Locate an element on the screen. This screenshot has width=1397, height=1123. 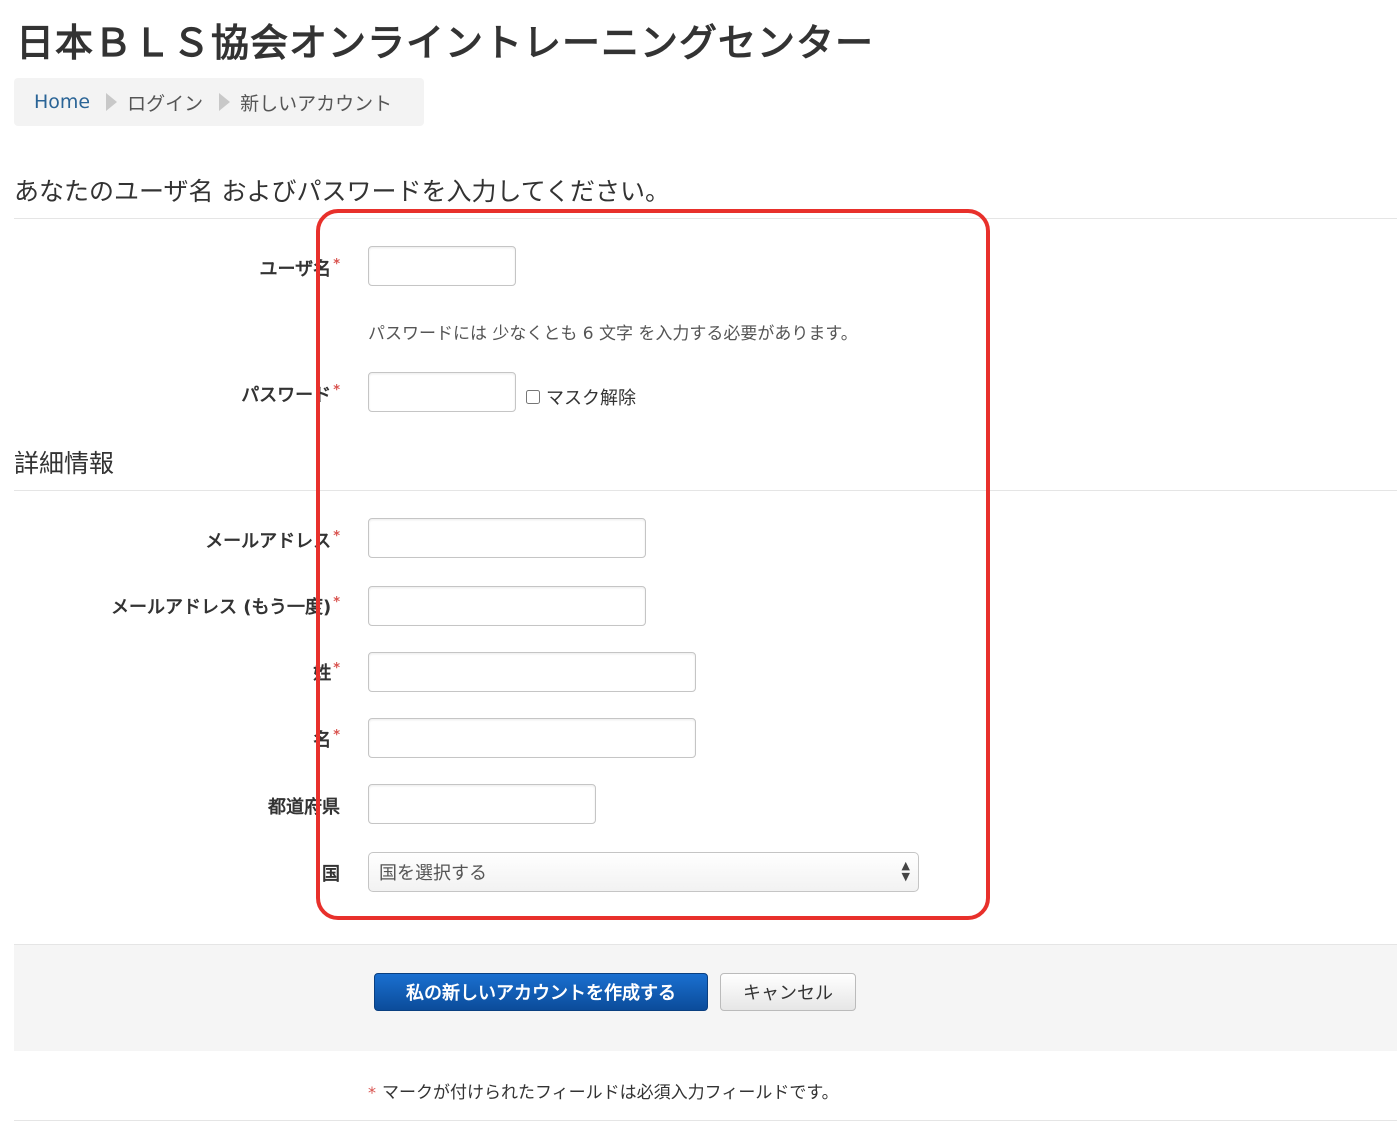
details-section-legend: 詳細情報 is located at coordinates (705, 467).